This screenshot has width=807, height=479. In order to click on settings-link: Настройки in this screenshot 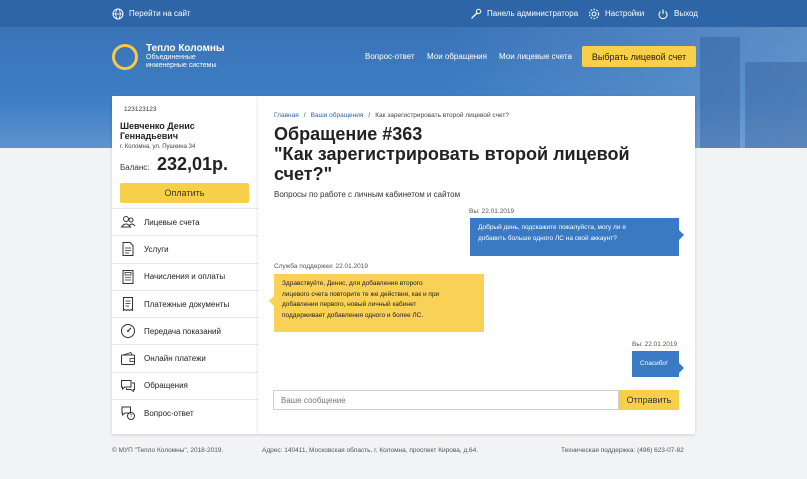, I will do `click(616, 13)`.